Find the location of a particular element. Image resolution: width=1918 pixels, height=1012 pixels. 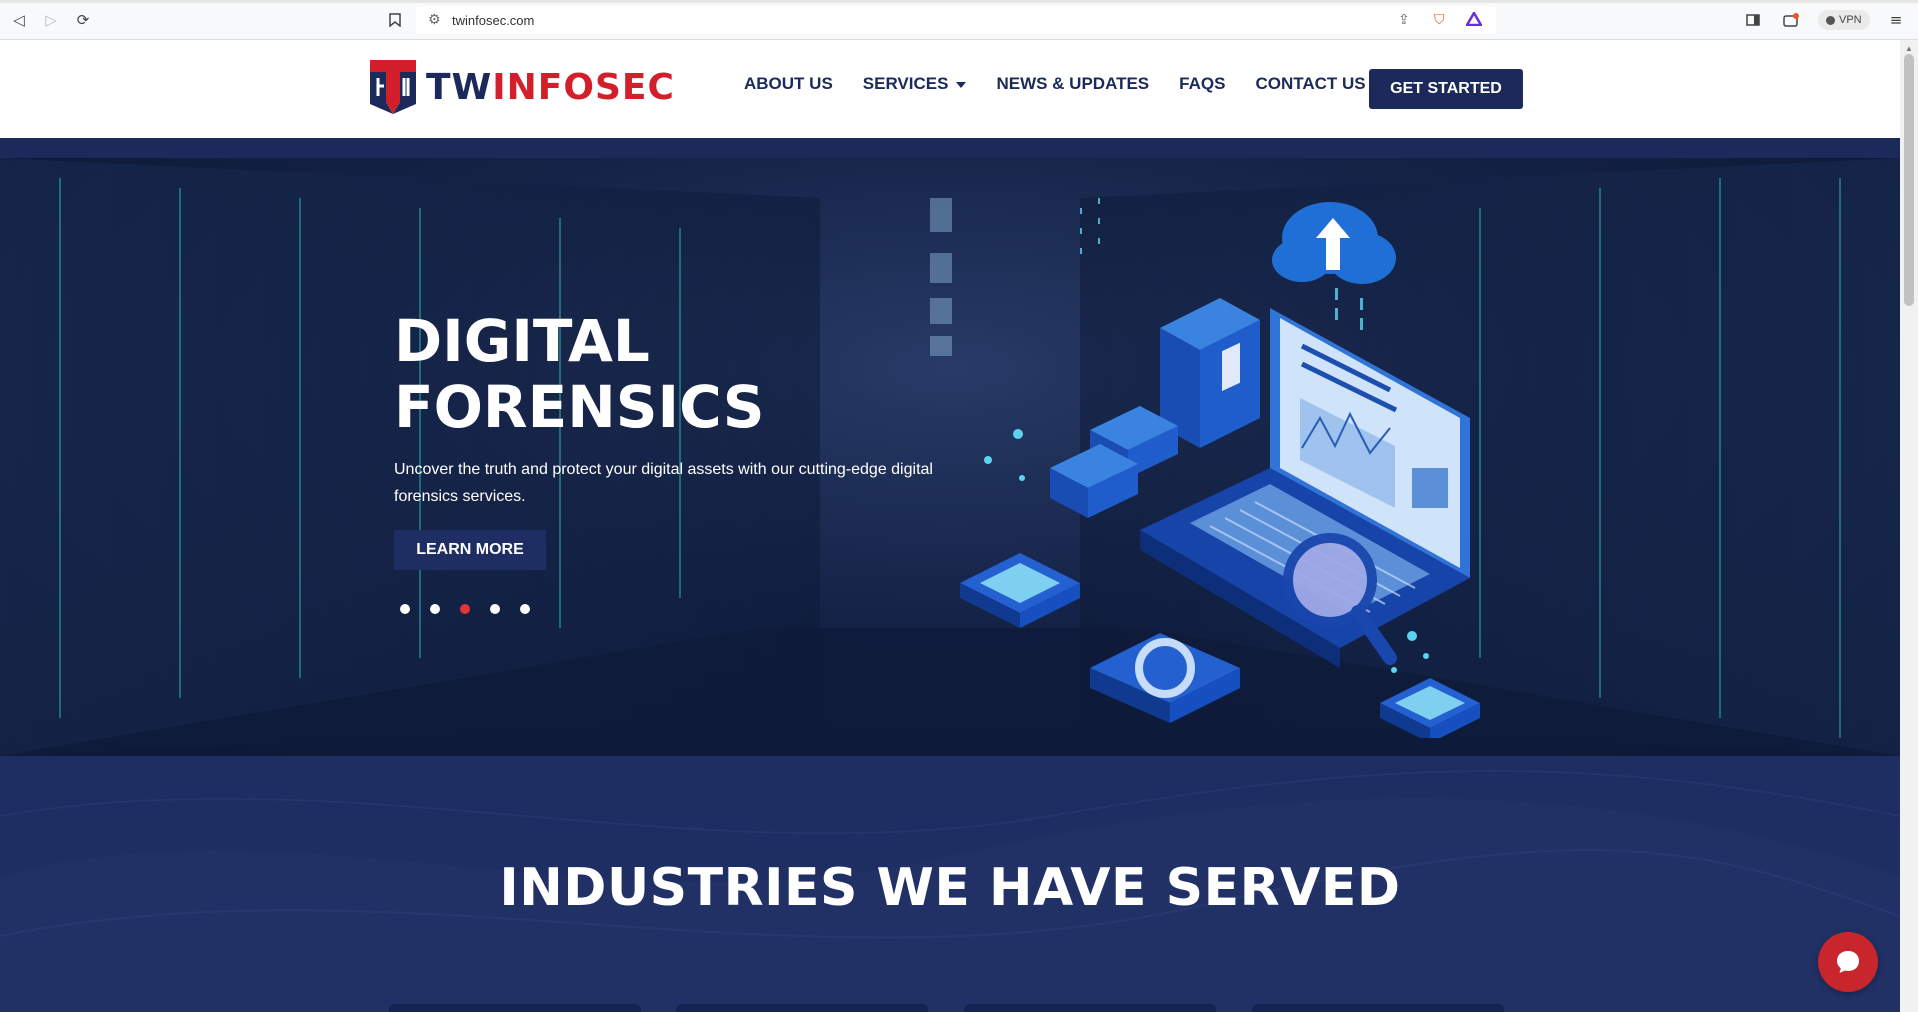

tab-strip-edge is located at coordinates (959, 1).